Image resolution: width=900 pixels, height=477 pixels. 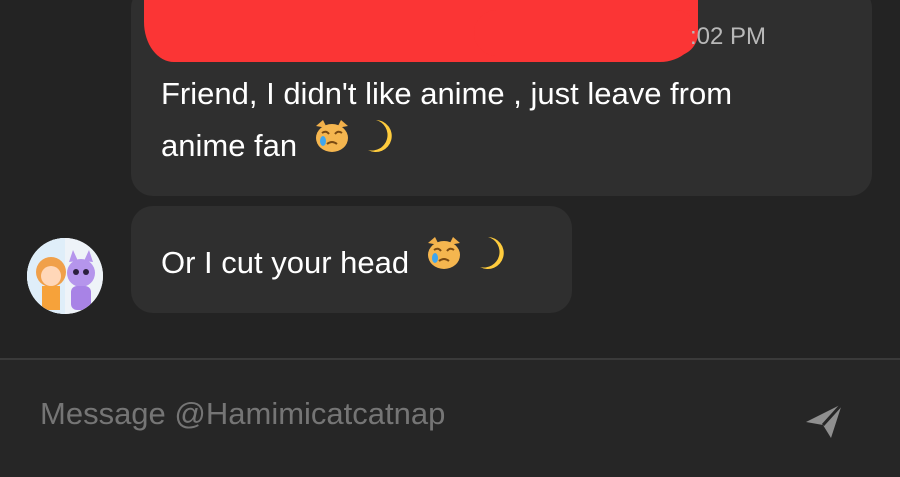 What do you see at coordinates (421, 31) in the screenshot?
I see `redaction-mark` at bounding box center [421, 31].